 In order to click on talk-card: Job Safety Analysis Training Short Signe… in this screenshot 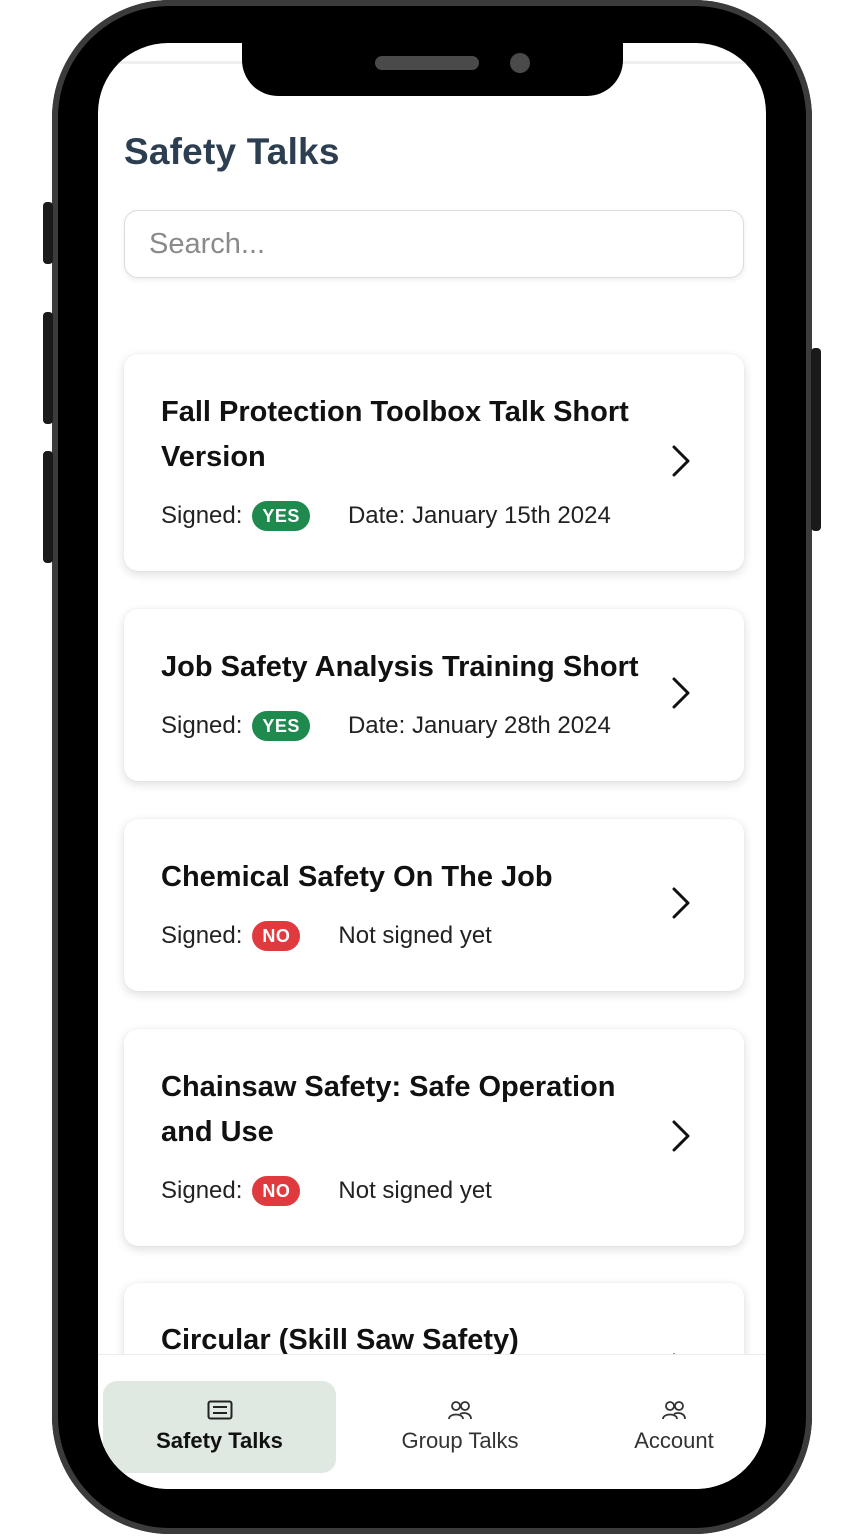, I will do `click(434, 695)`.